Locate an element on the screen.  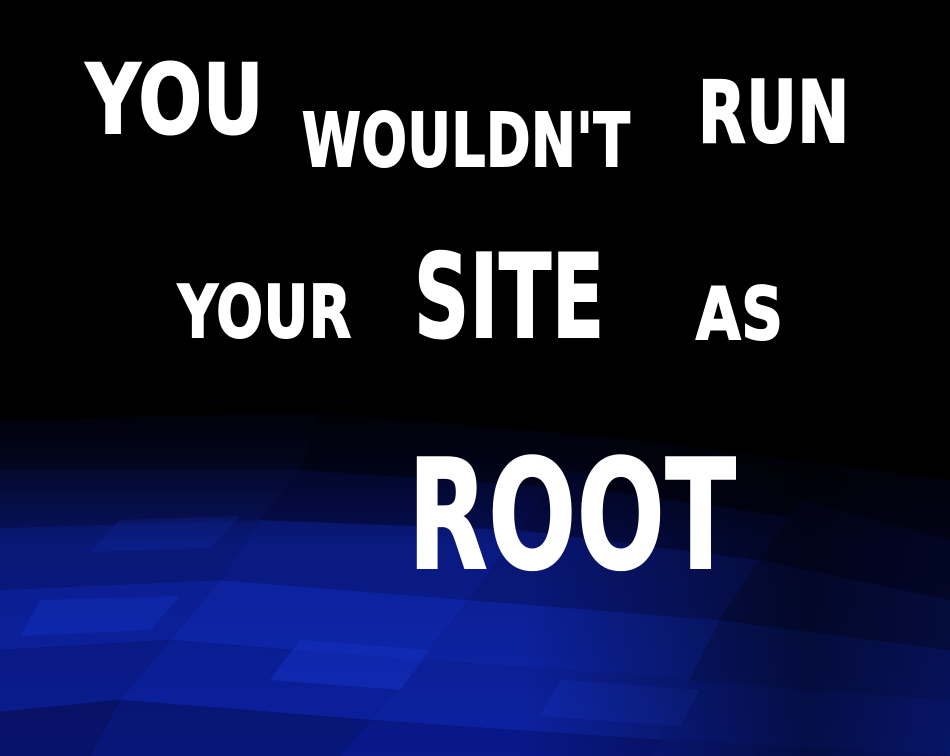
headline-word-root: ROOT is located at coordinates (572, 515).